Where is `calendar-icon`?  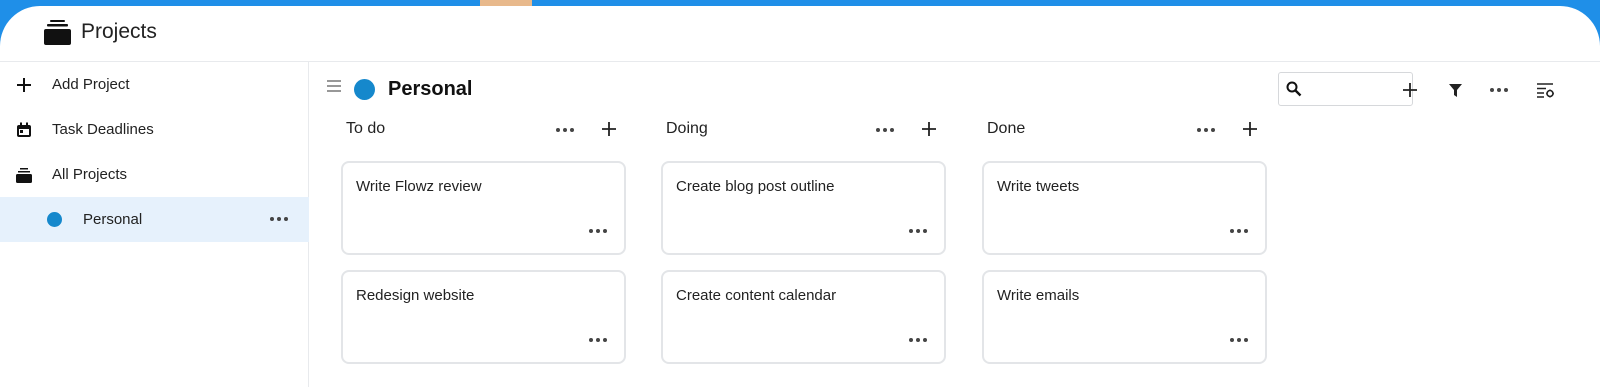 calendar-icon is located at coordinates (24, 130).